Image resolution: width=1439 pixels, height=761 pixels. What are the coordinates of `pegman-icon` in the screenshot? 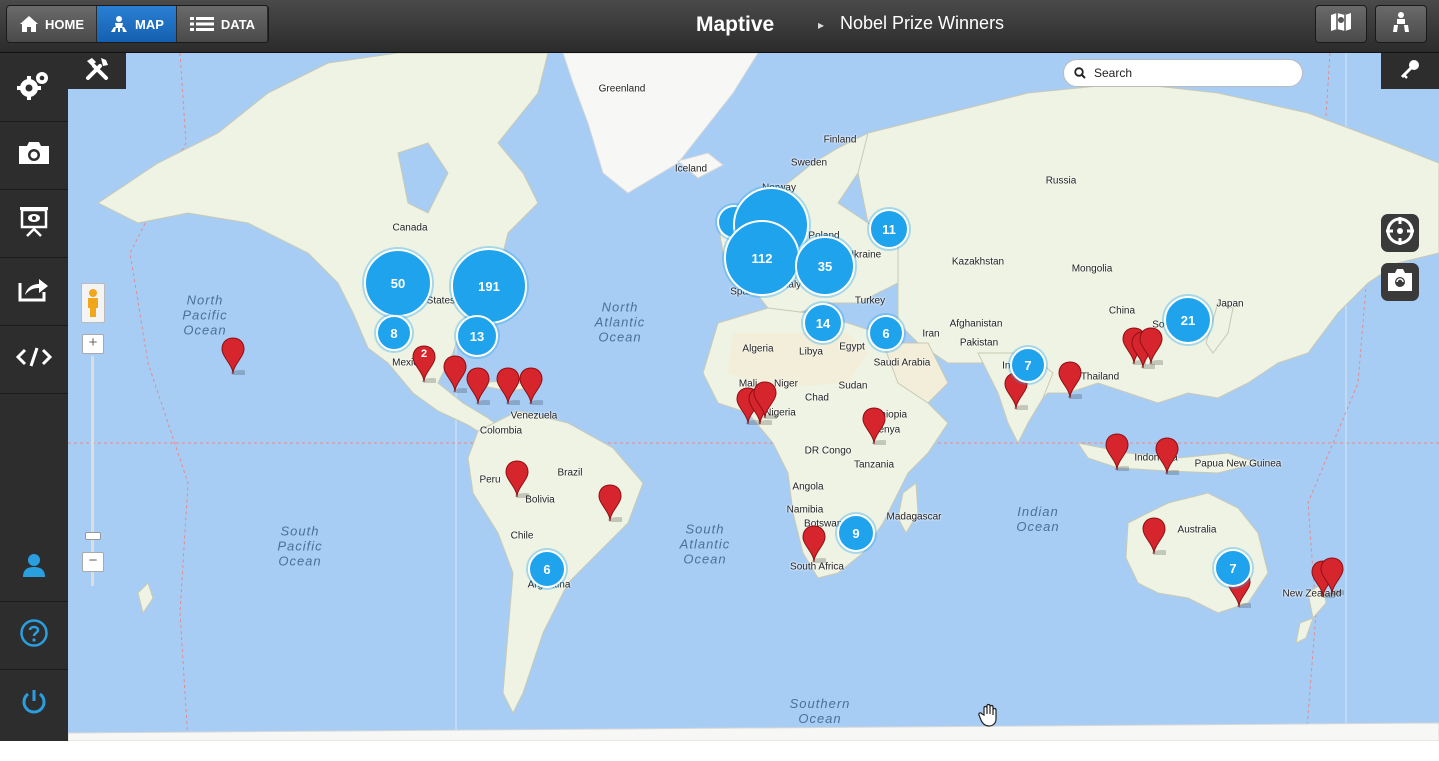 It's located at (93, 307).